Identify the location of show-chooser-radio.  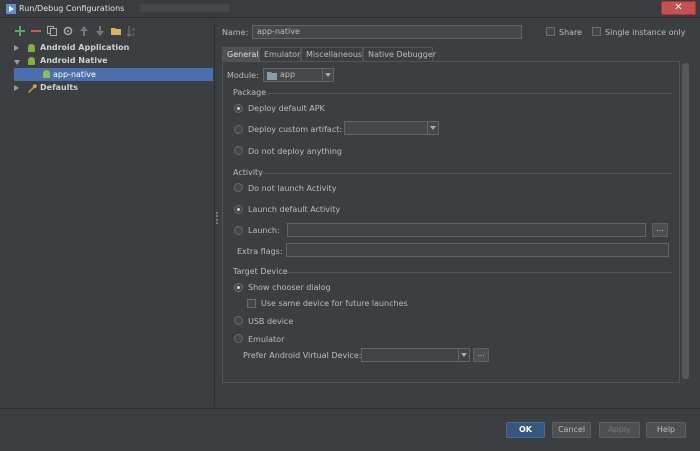
(238, 287).